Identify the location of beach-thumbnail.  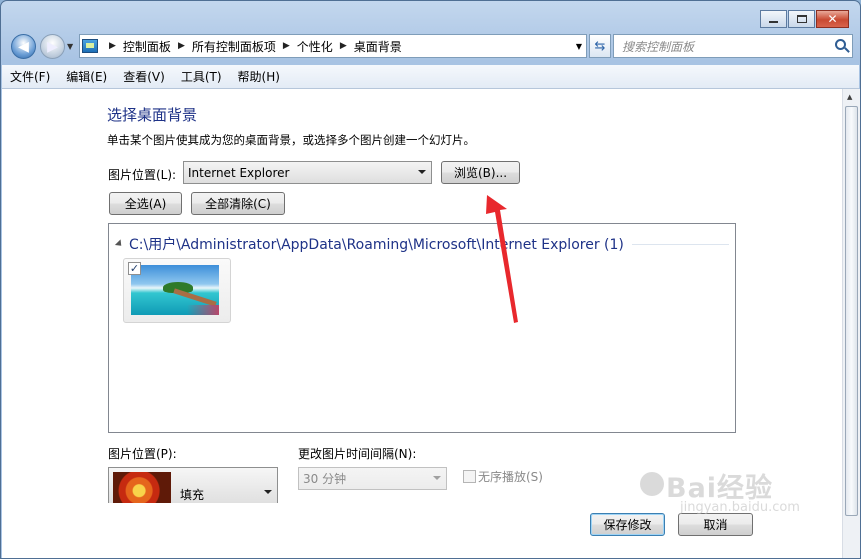
(175, 290).